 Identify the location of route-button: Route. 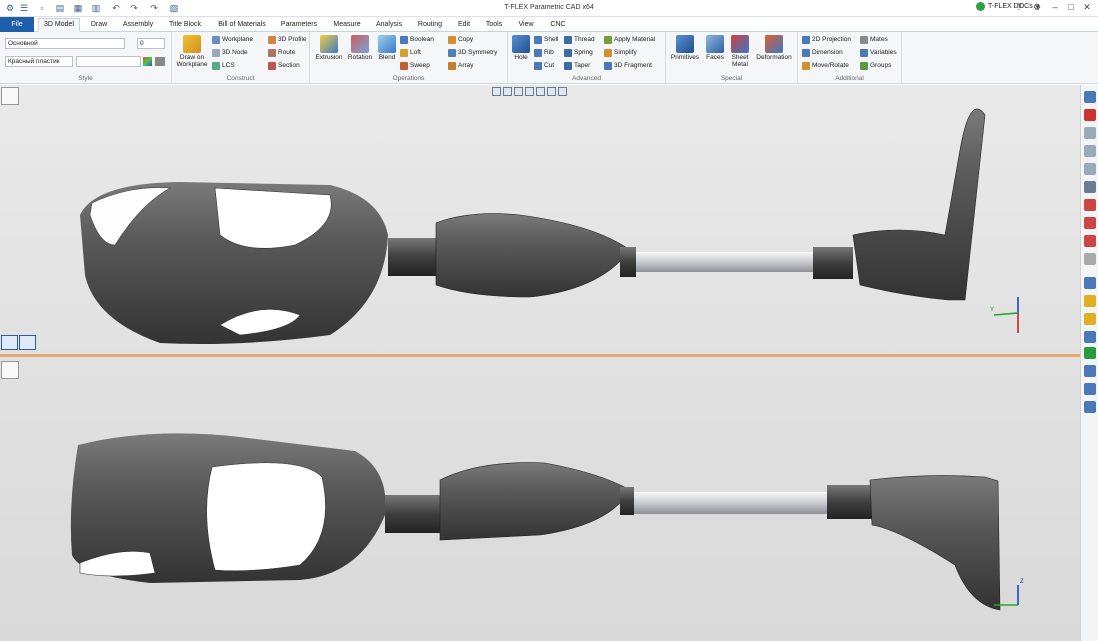
(281, 53).